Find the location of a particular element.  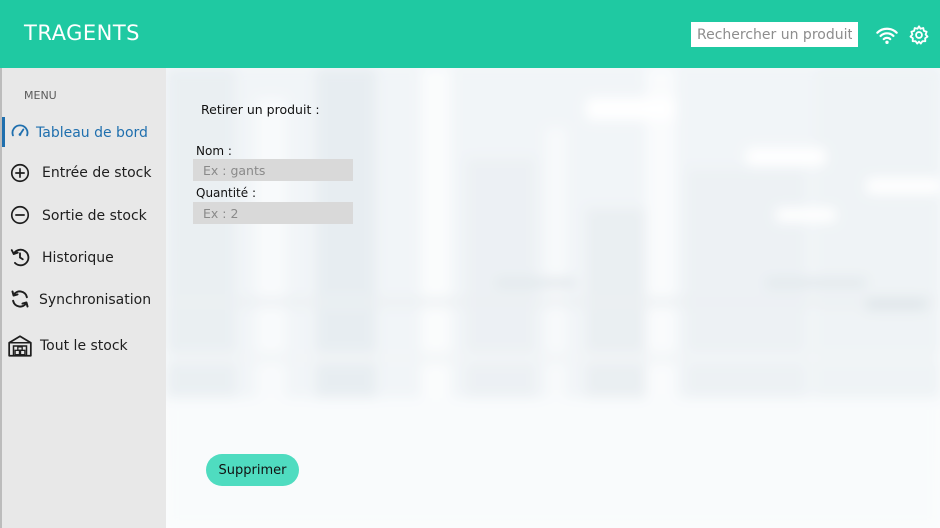

plus-circle-icon is located at coordinates (20, 173).